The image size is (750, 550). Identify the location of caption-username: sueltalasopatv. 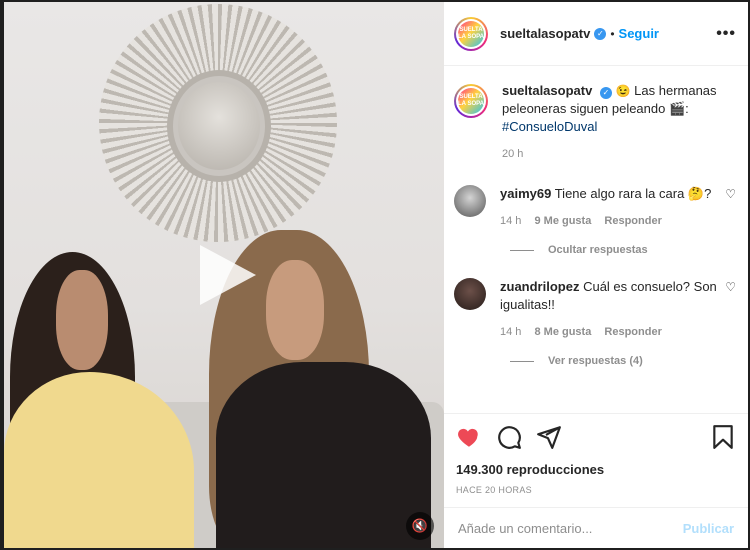
(547, 90).